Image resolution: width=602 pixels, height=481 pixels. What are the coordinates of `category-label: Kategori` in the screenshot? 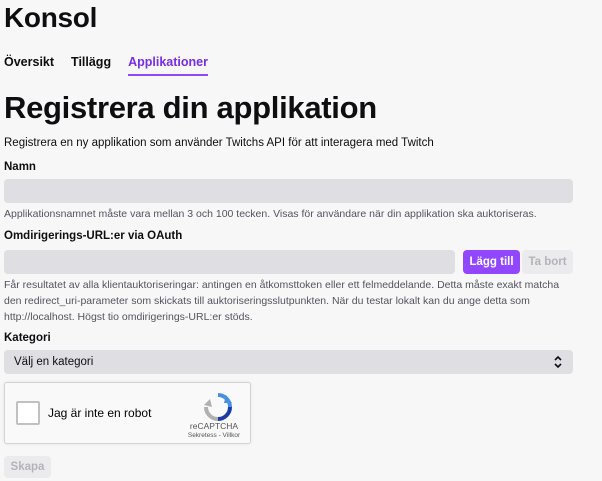 It's located at (27, 338).